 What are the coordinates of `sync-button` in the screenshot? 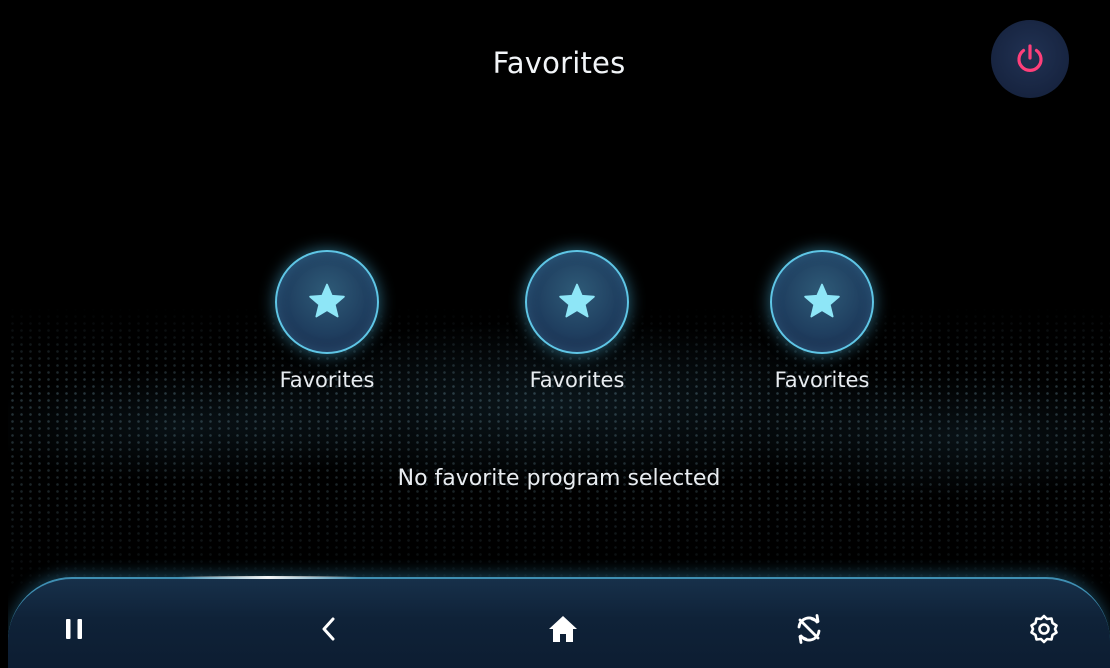 It's located at (809, 629).